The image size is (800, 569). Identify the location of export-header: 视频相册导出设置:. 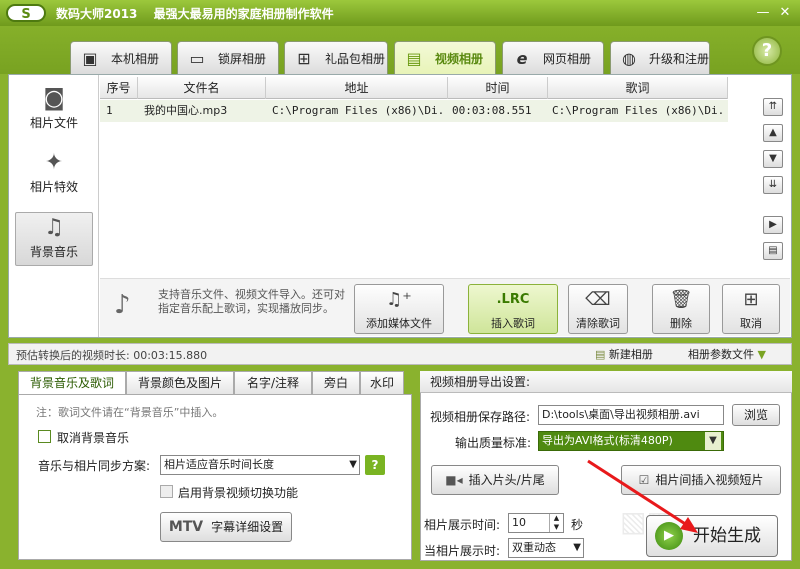
(606, 382).